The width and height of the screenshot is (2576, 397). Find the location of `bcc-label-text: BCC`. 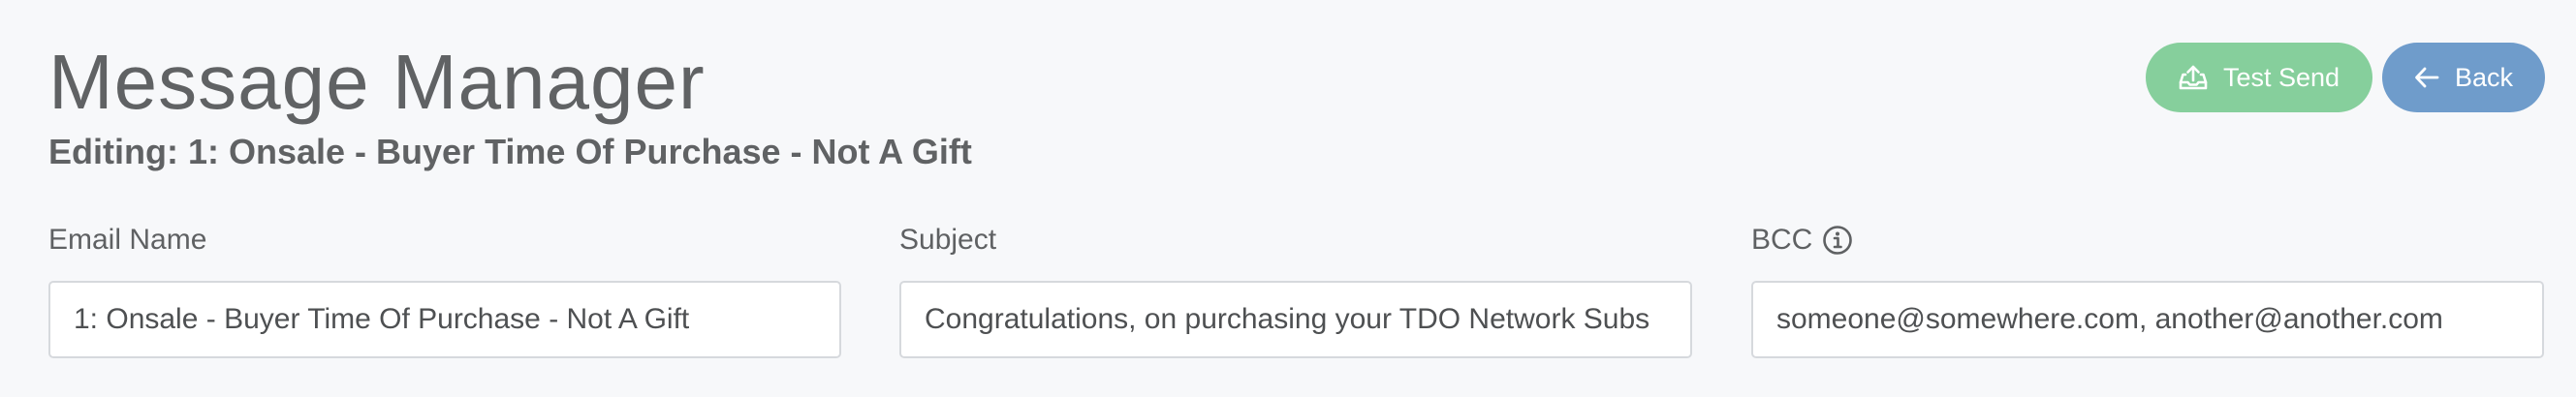

bcc-label-text: BCC is located at coordinates (1782, 240).